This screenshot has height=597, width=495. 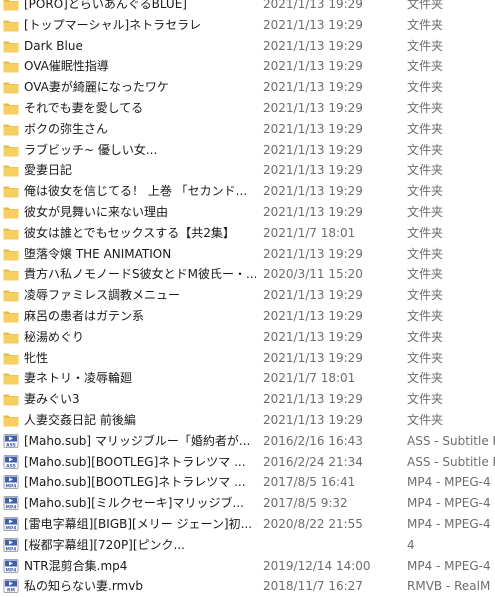 What do you see at coordinates (247, 545) in the screenshot?
I see `file-row: MP4 [桜都字幕组][720P][ピンク... 4` at bounding box center [247, 545].